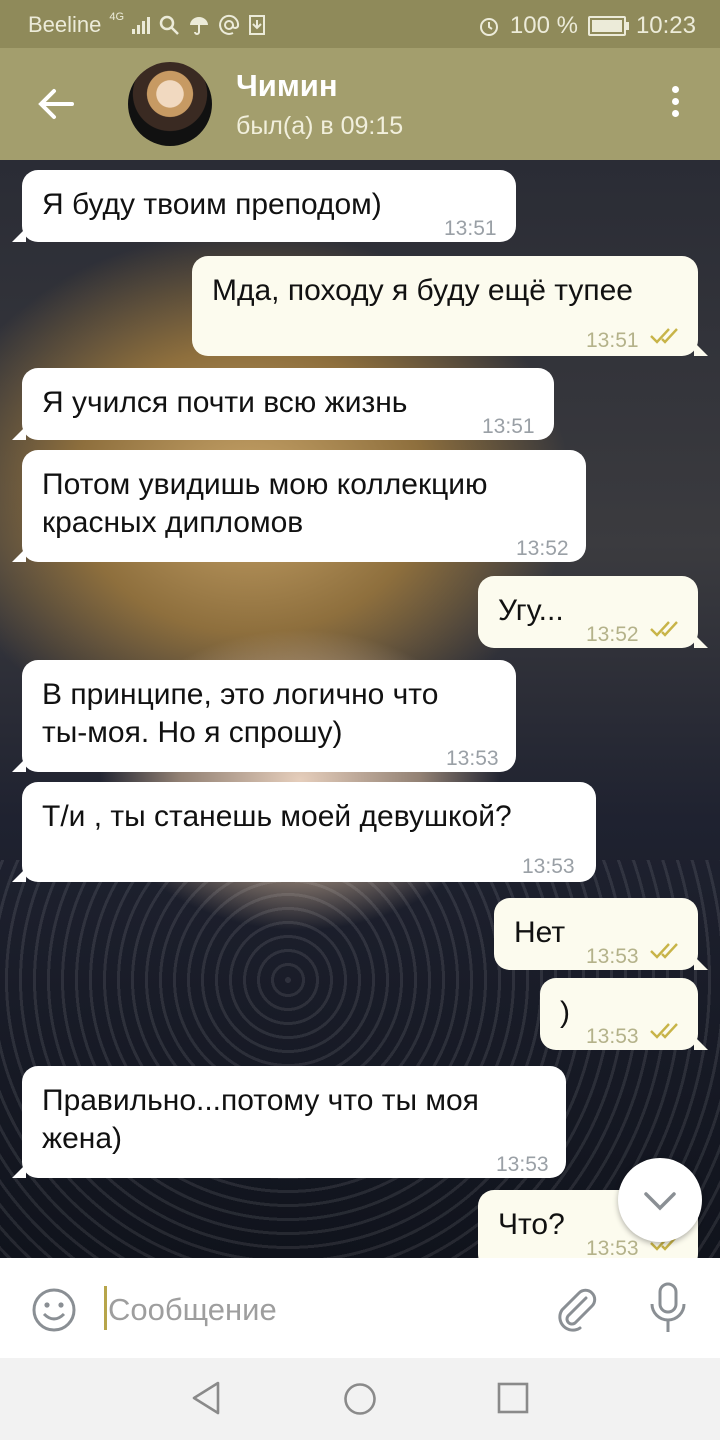  I want to click on network-type: 4G, so click(117, 17).